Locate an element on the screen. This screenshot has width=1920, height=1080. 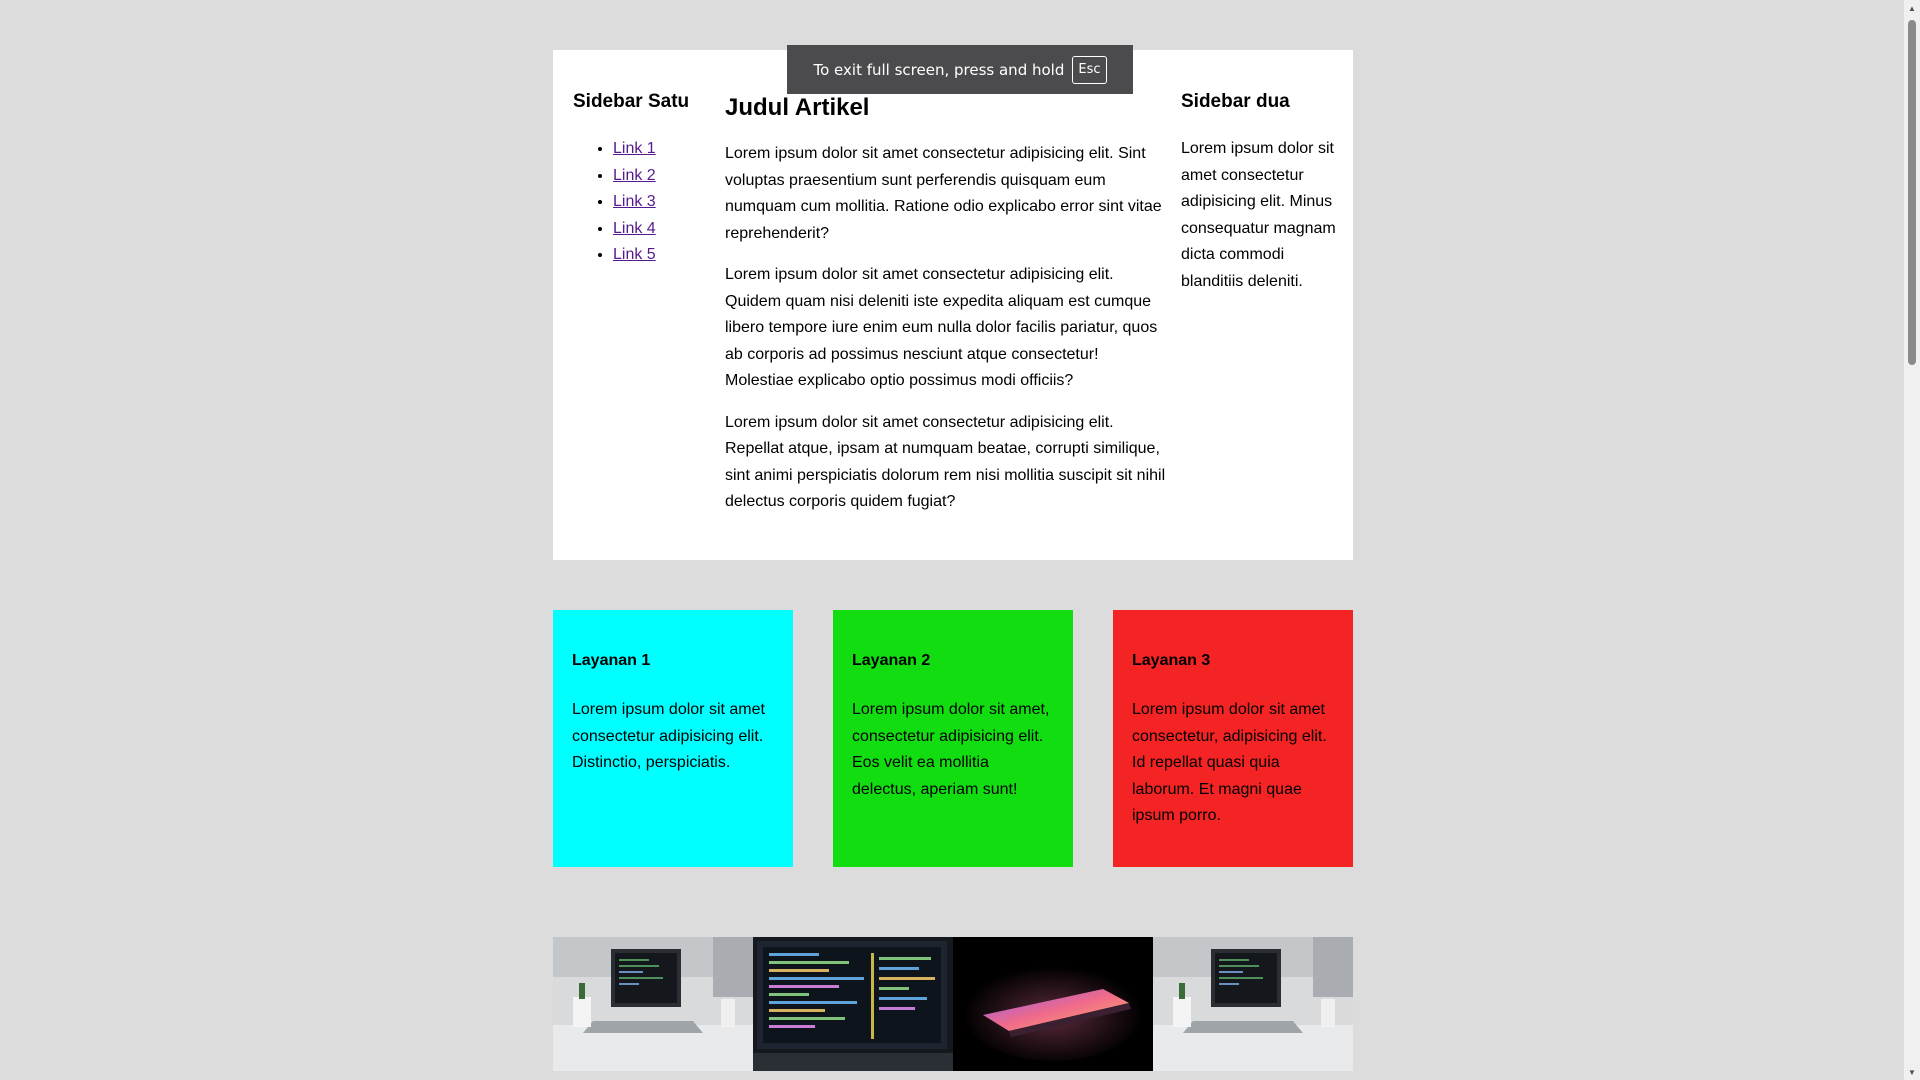
service-title: Layanan 3 is located at coordinates (1171, 660).